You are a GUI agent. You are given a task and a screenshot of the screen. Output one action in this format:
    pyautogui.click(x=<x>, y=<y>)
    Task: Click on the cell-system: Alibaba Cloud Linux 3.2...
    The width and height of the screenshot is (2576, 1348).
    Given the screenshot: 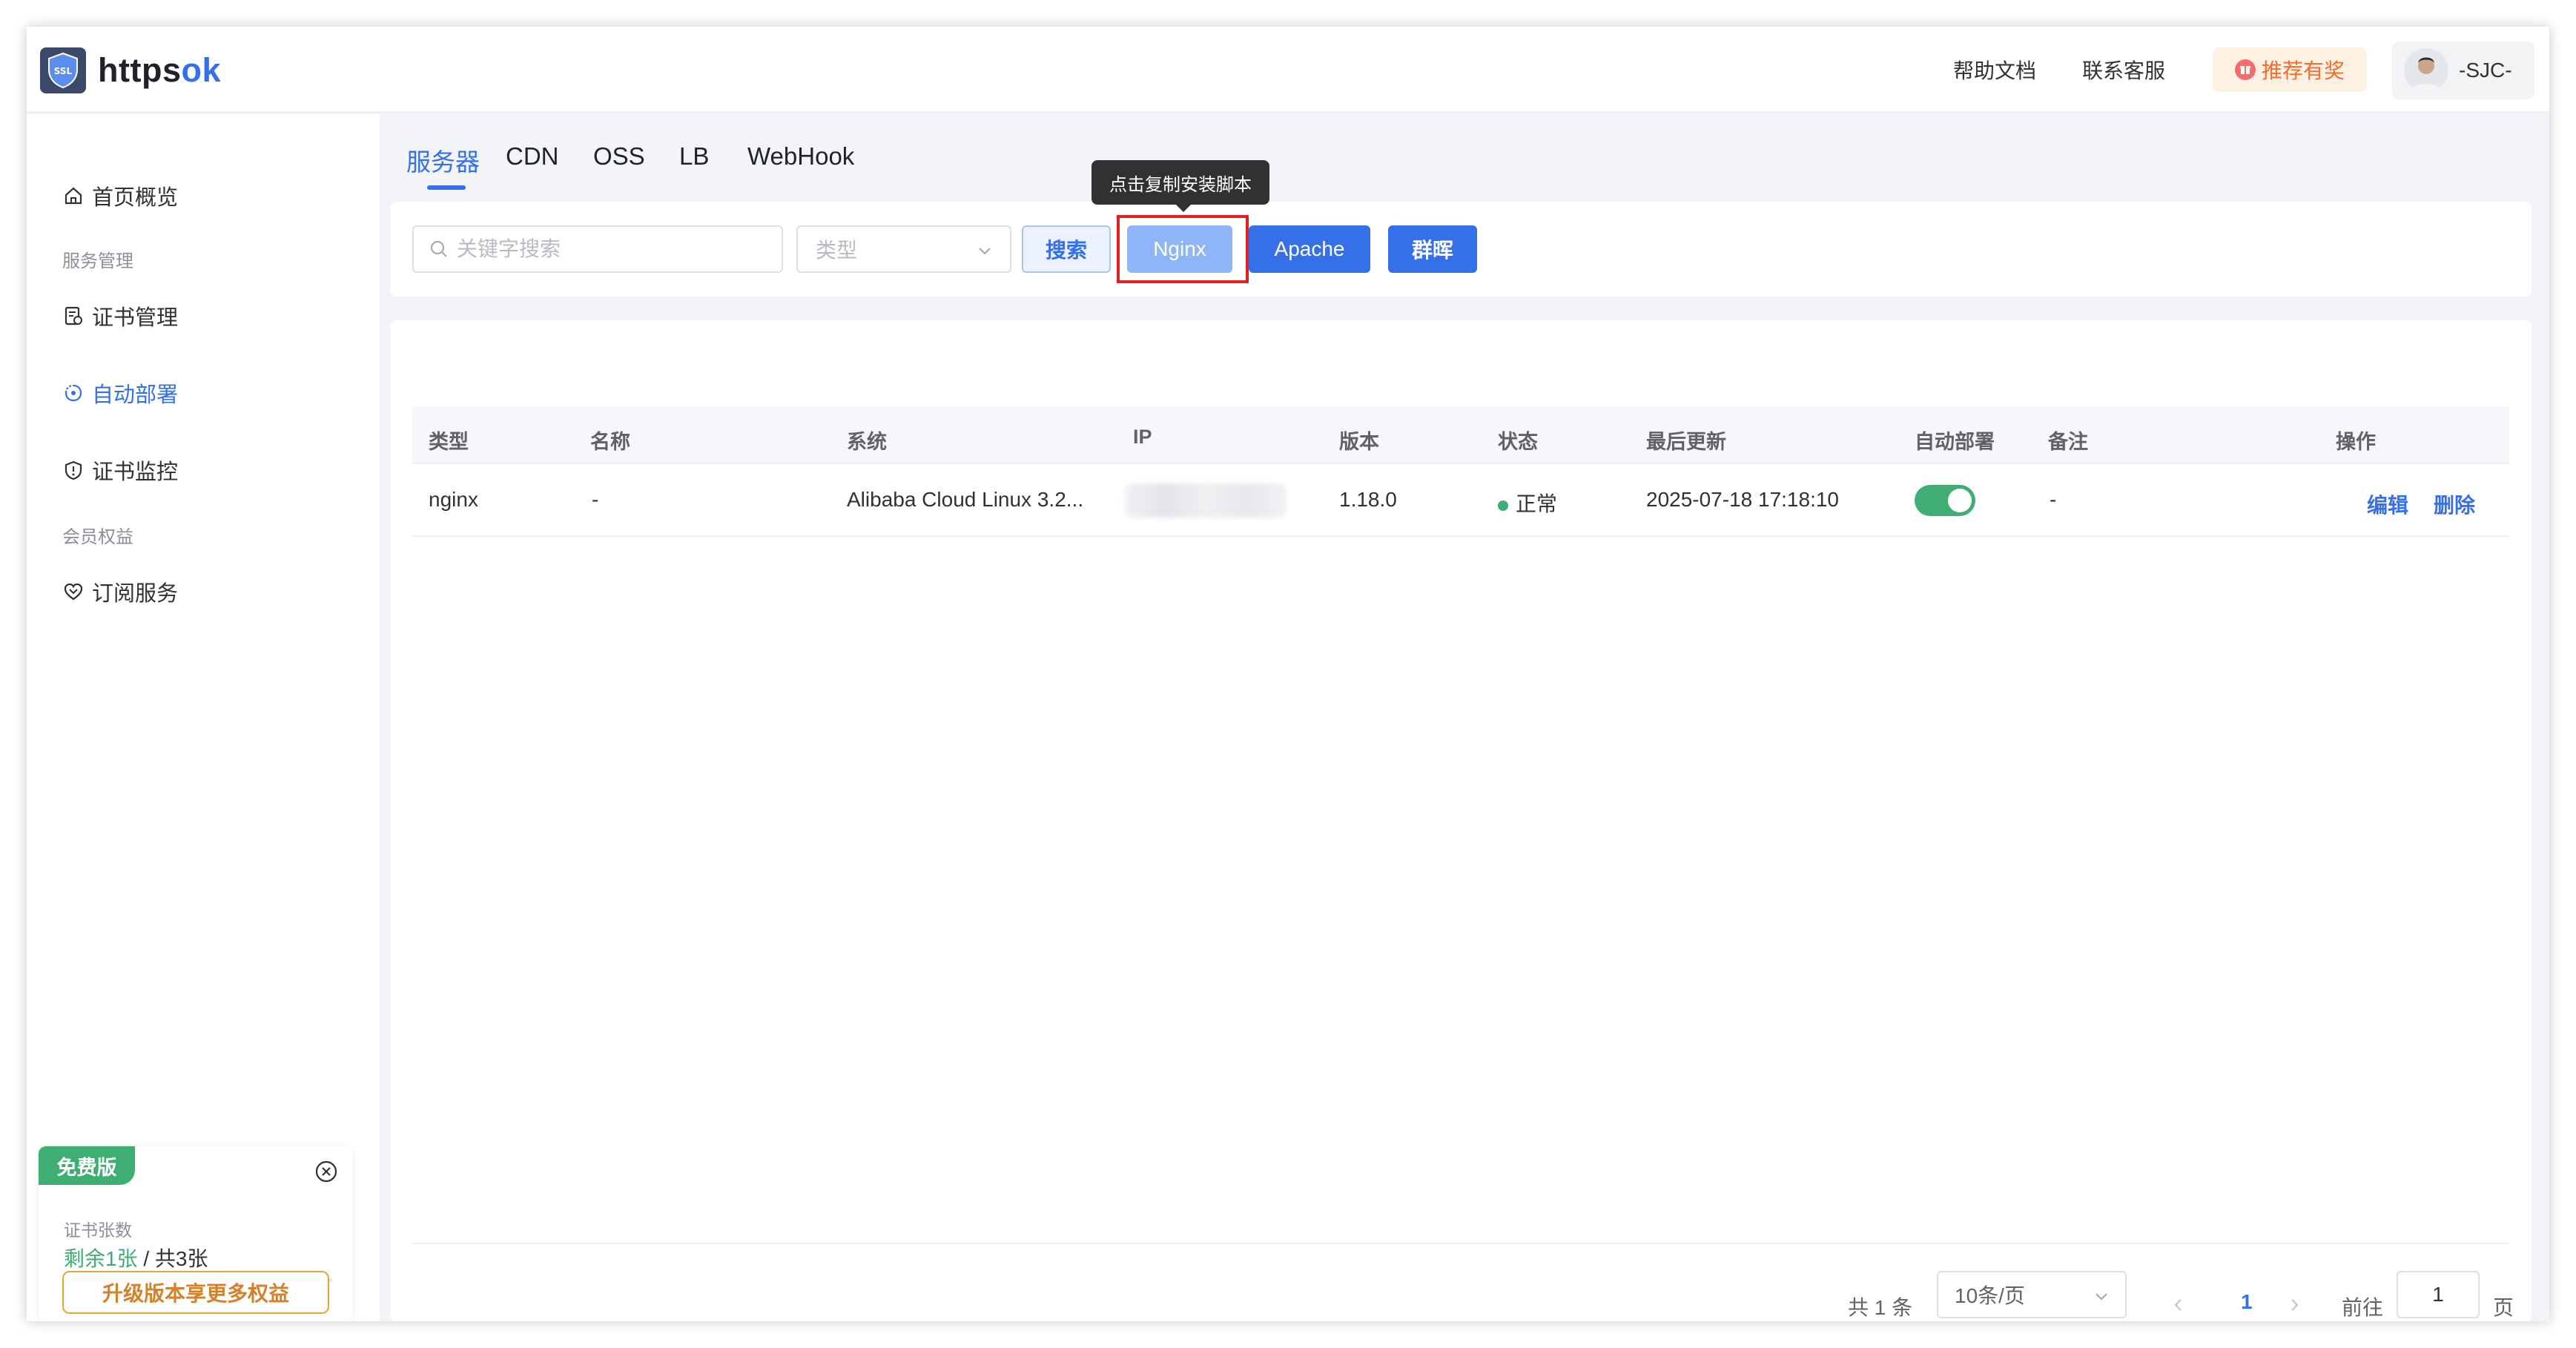 What is the action you would take?
    pyautogui.click(x=965, y=499)
    